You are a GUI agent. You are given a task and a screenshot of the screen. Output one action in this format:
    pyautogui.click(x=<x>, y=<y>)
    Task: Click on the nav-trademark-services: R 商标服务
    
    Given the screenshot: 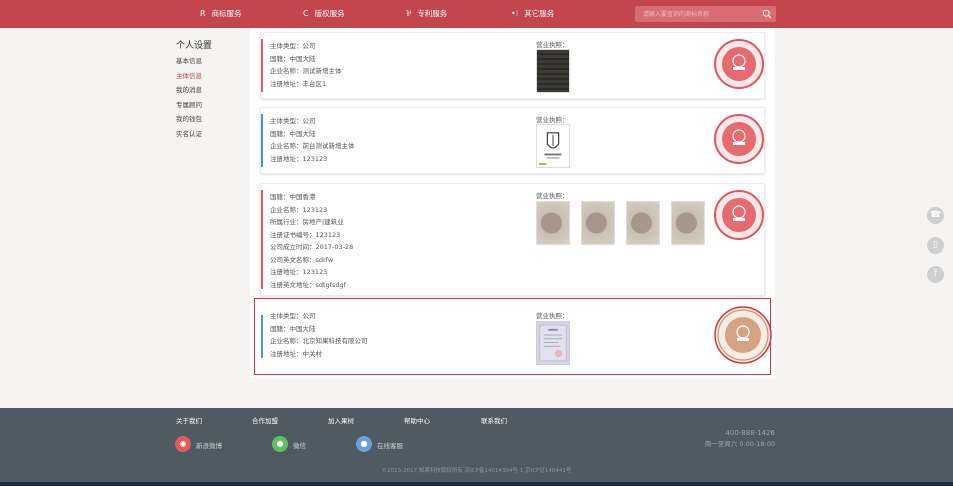 What is the action you would take?
    pyautogui.click(x=221, y=14)
    